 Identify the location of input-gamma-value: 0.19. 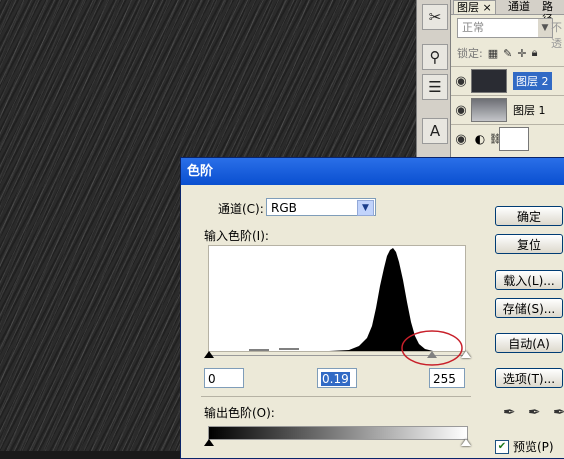
(335, 379).